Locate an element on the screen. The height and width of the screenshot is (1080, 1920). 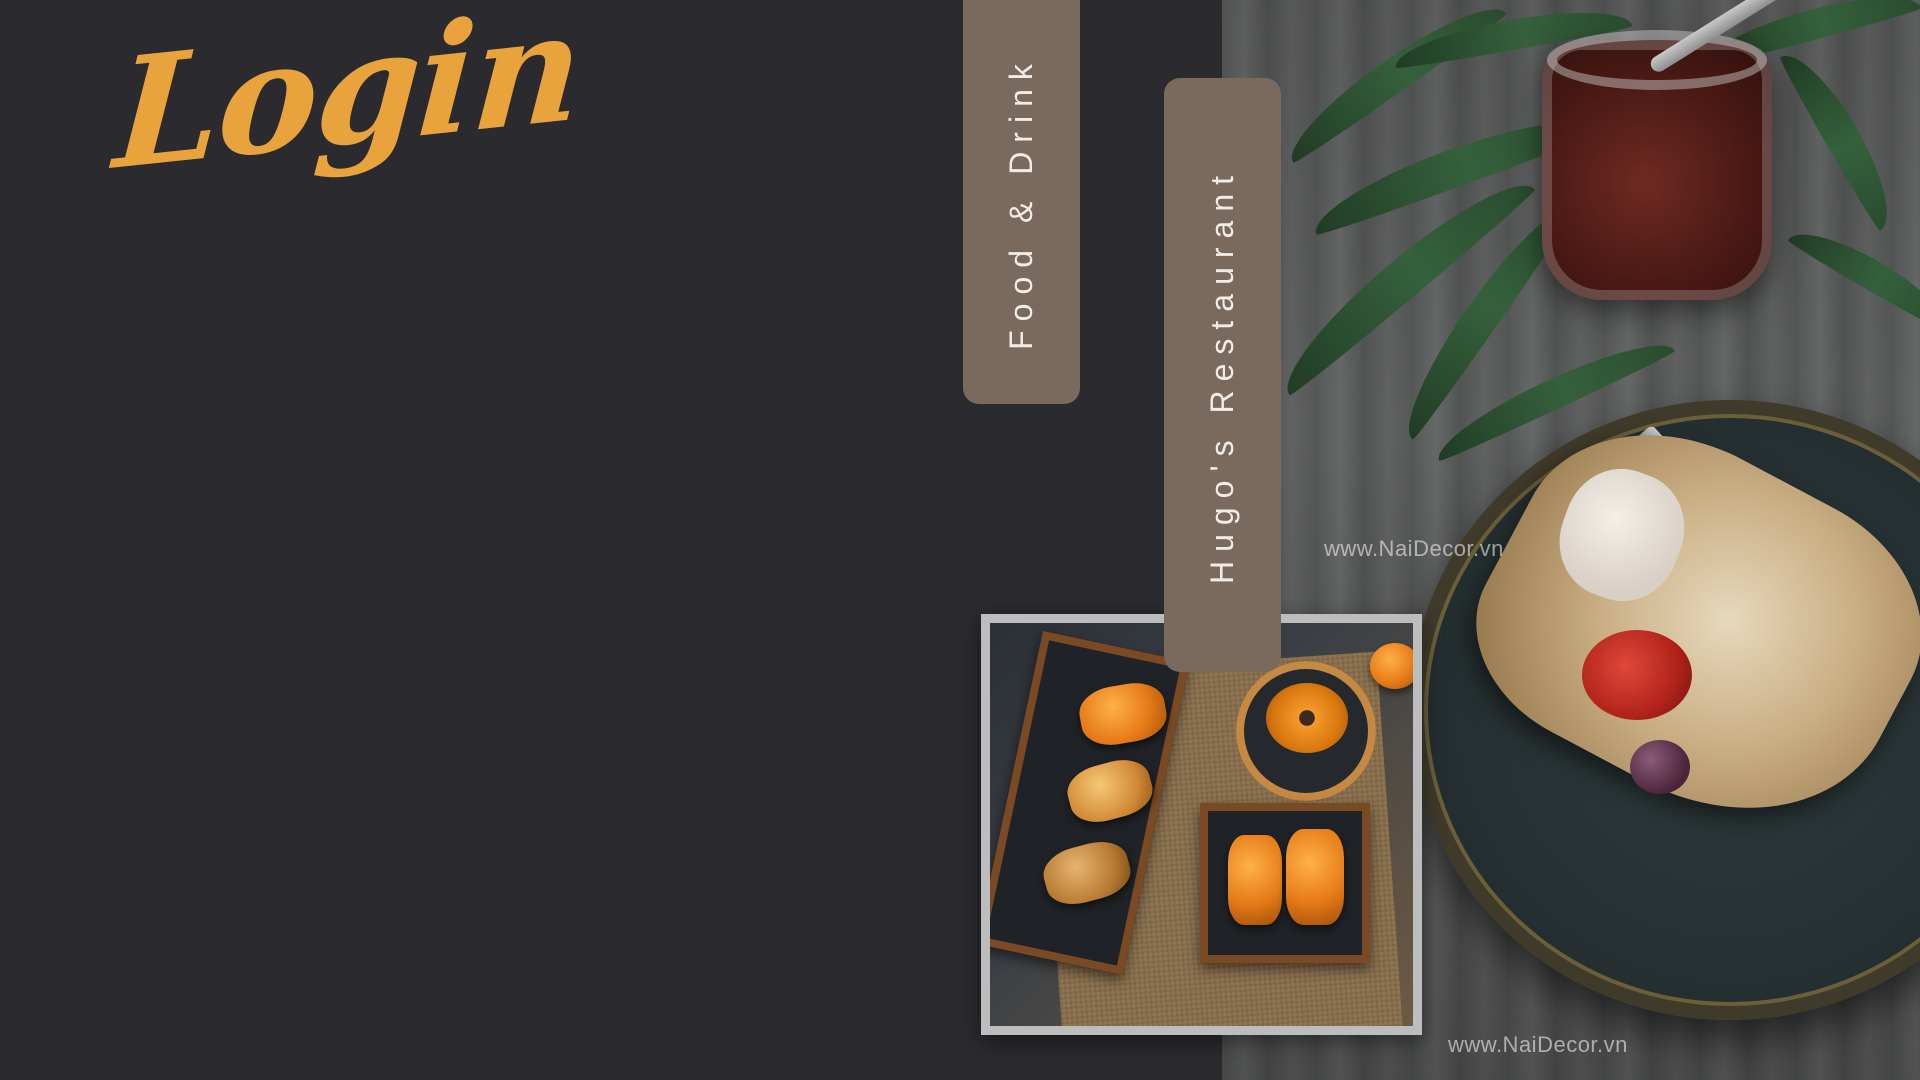
brand-tag: Hugo's Restaurant is located at coordinates (1222, 375).